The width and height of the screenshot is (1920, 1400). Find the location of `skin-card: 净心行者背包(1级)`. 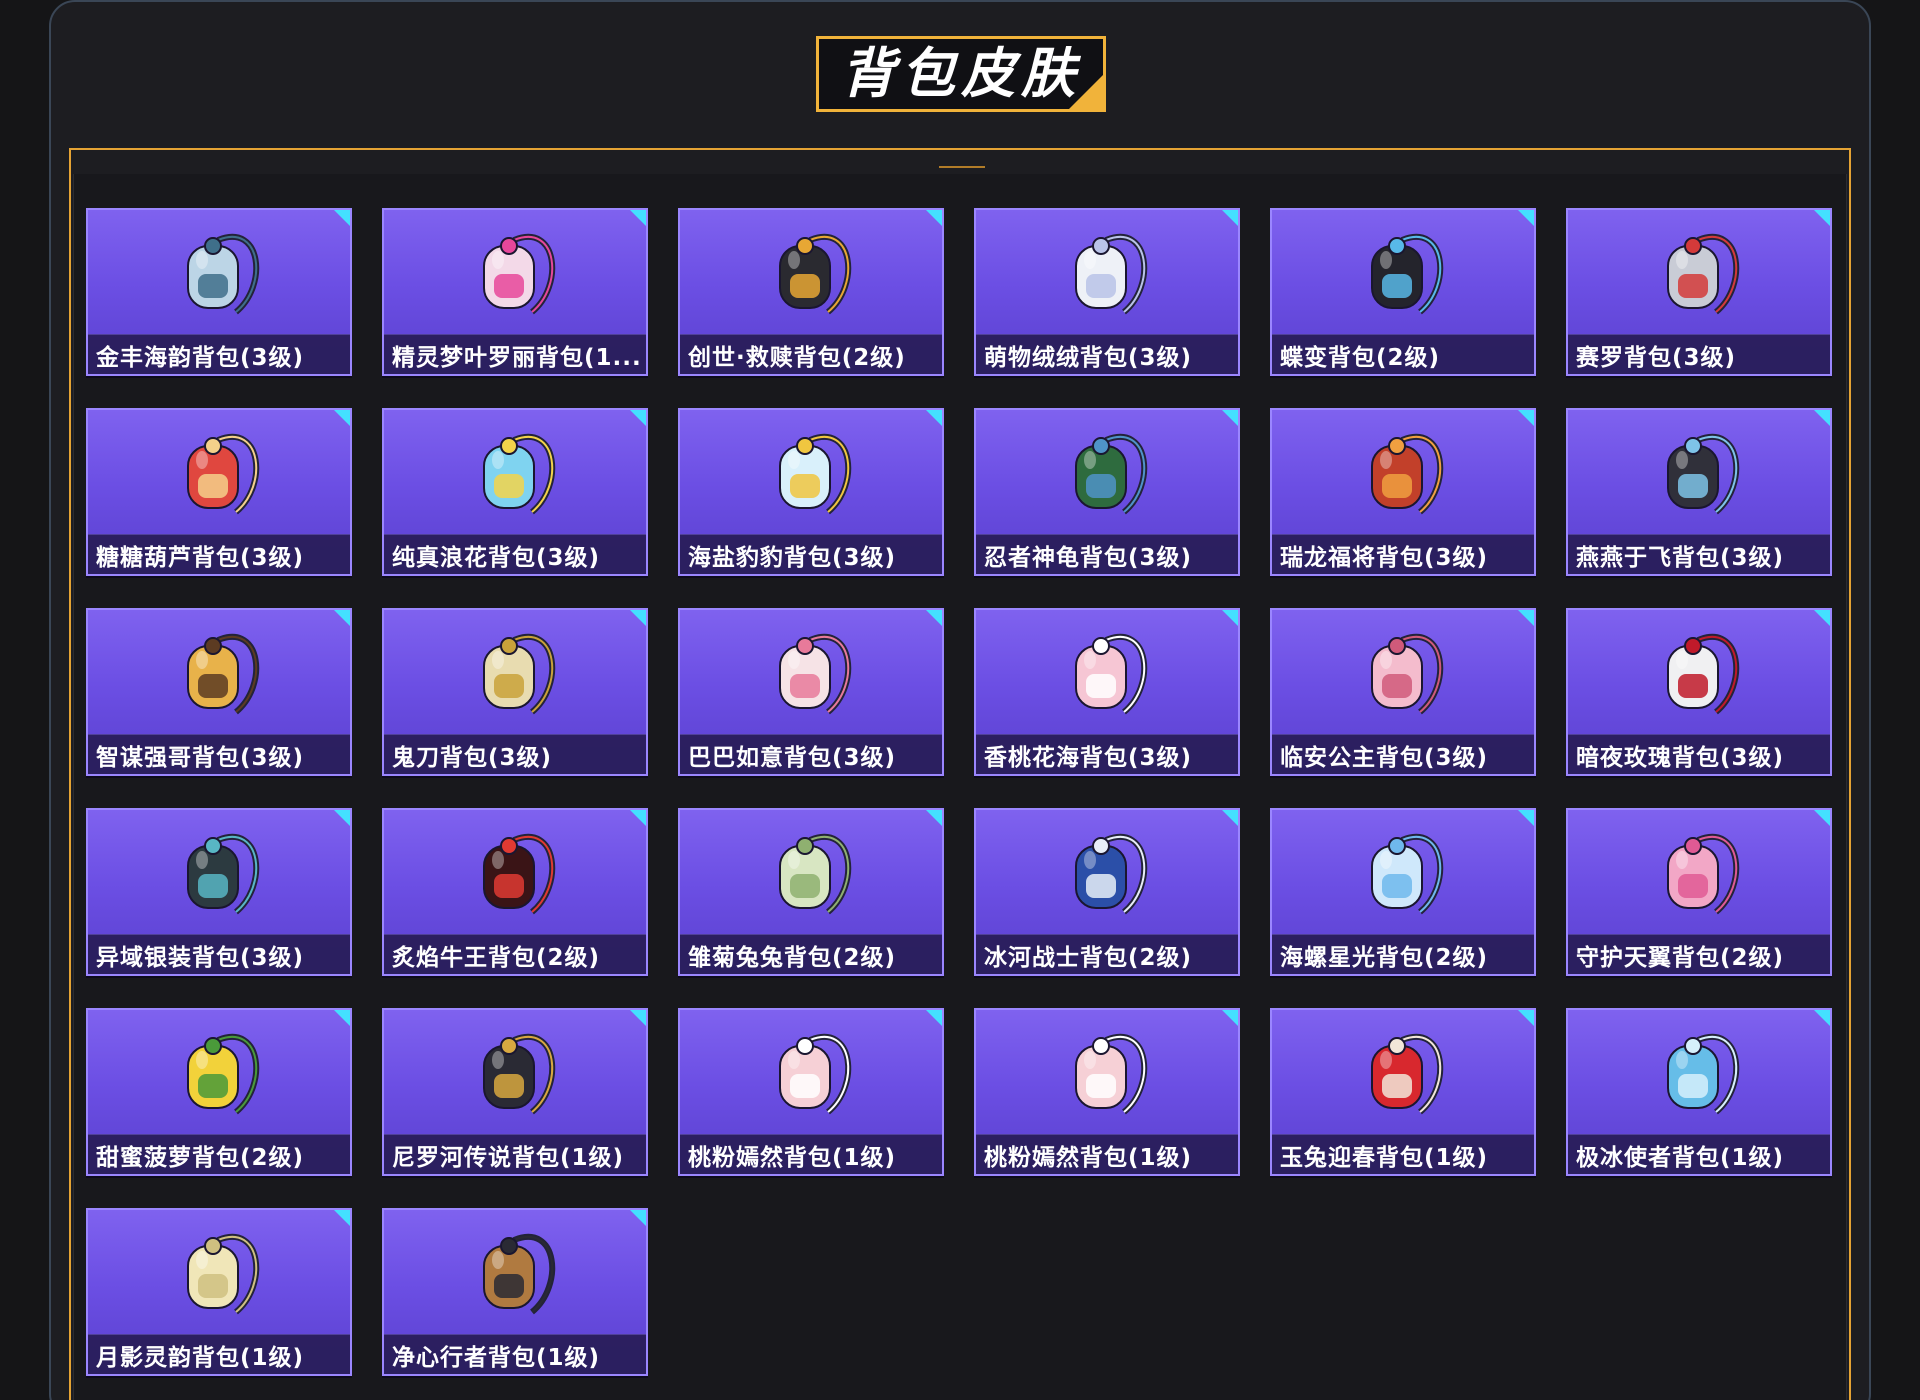

skin-card: 净心行者背包(1级) is located at coordinates (515, 1292).